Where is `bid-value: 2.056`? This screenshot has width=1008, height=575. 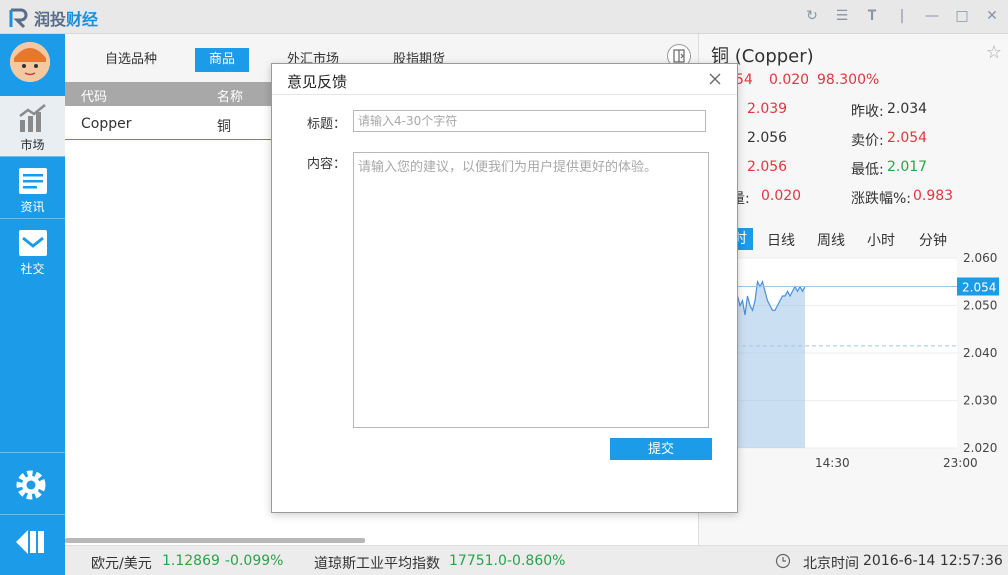
bid-value: 2.056 is located at coordinates (767, 138).